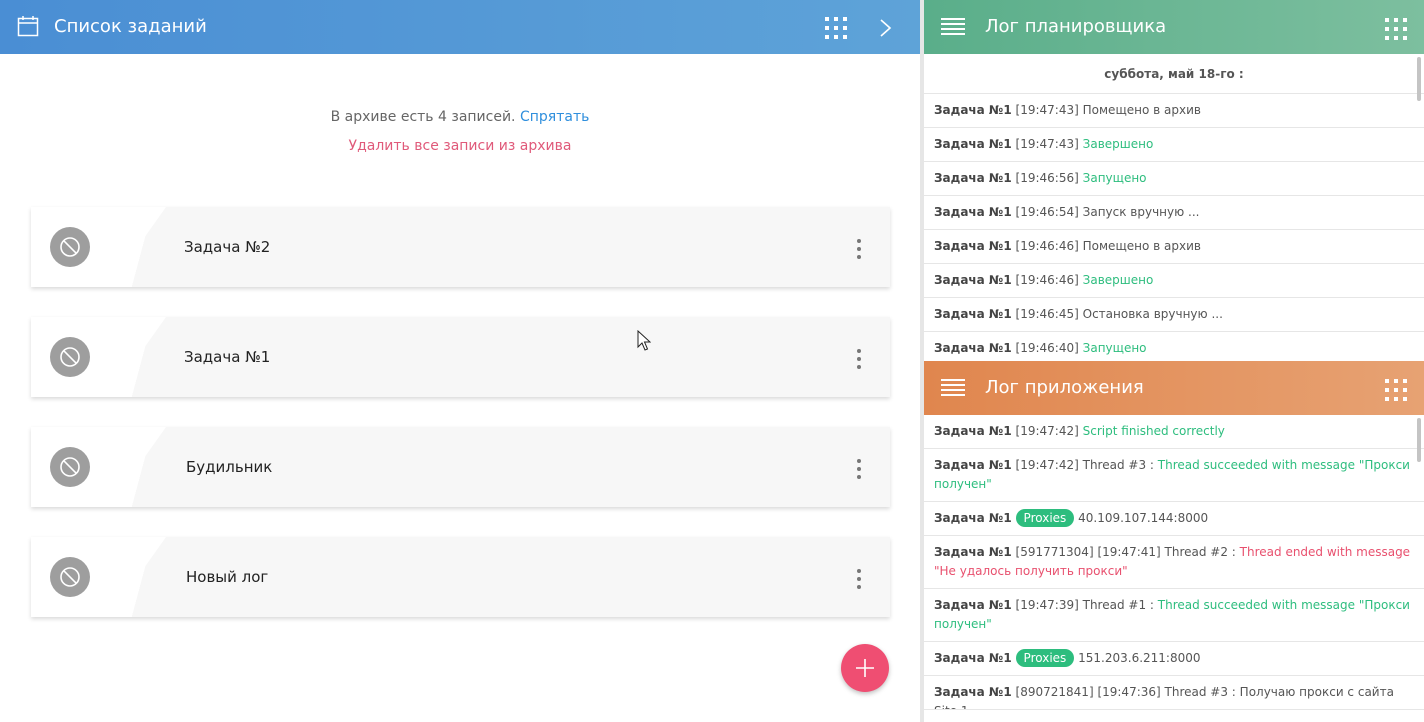 This screenshot has width=1424, height=722. Describe the element at coordinates (1139, 658) in the screenshot. I see `log-message: 151.203.6.211:8000` at that location.